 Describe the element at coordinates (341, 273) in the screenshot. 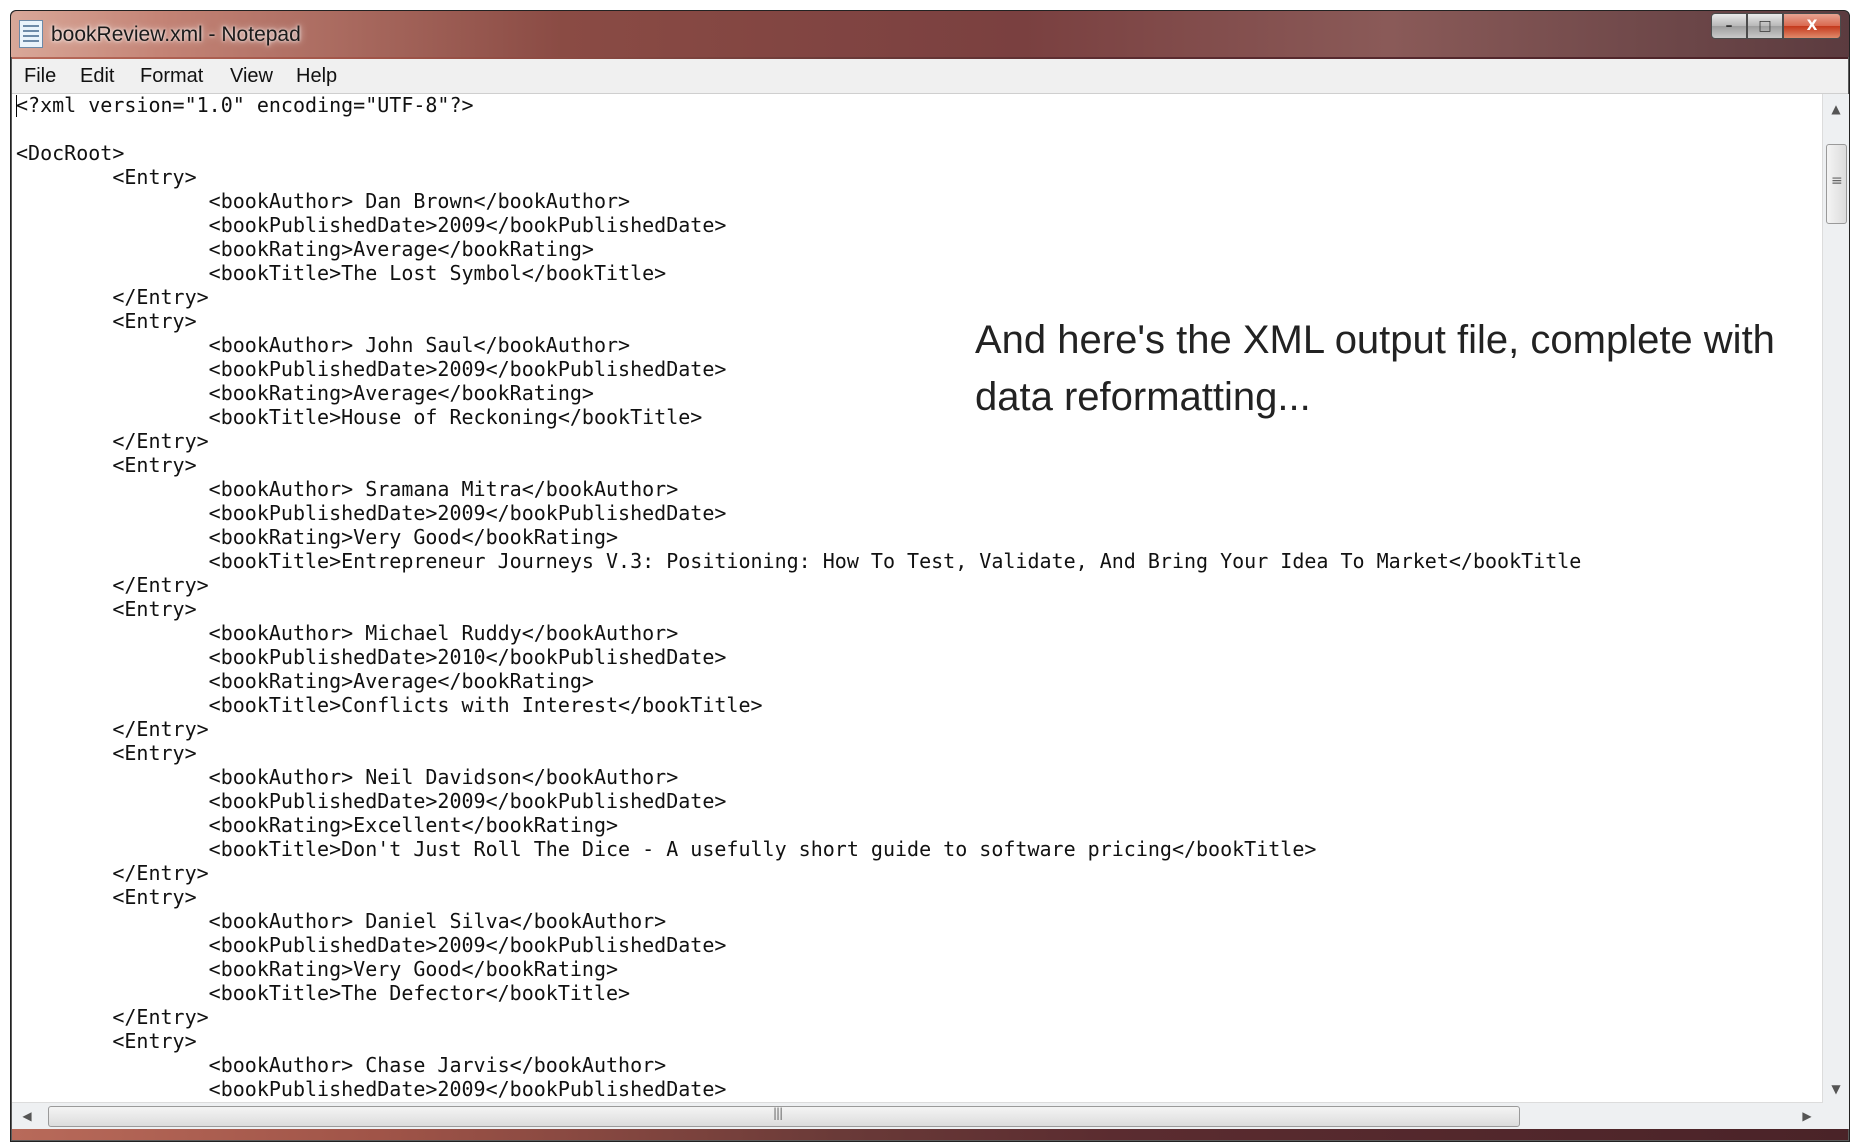

I see `editor-line: <bookTitle>The Lost Symbol</bookTitle>` at that location.